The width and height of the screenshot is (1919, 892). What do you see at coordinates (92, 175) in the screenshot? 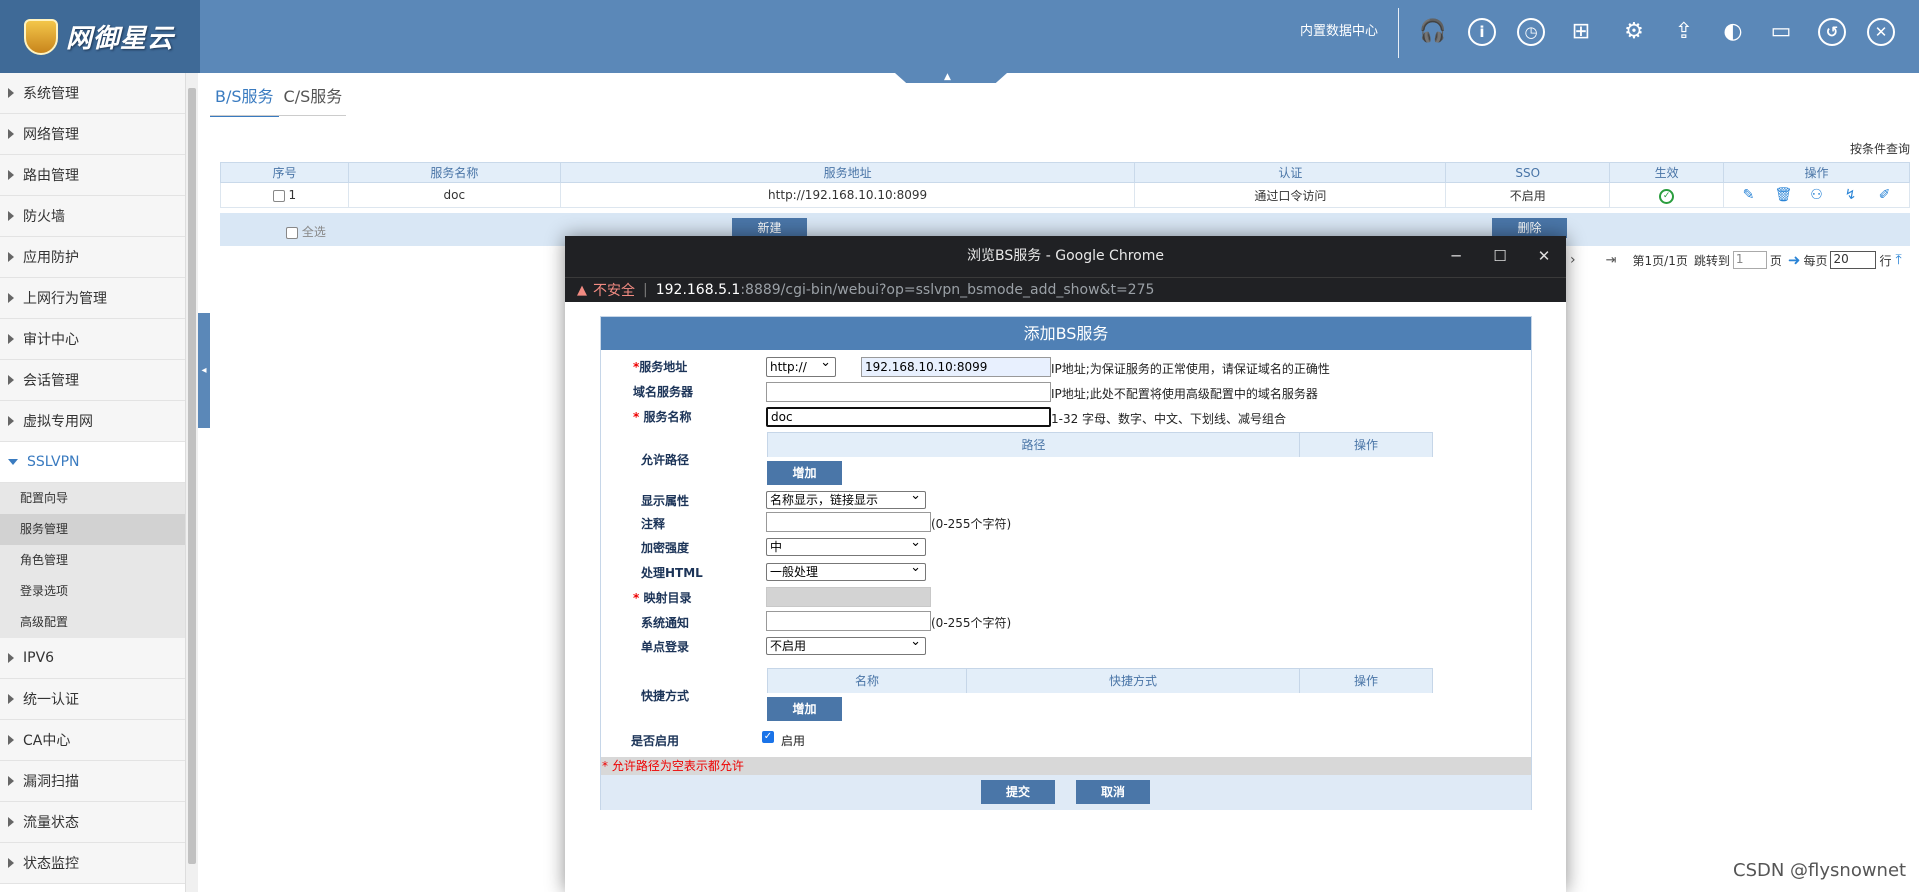
I see `sidebar-item-routing: 路由管理` at bounding box center [92, 175].